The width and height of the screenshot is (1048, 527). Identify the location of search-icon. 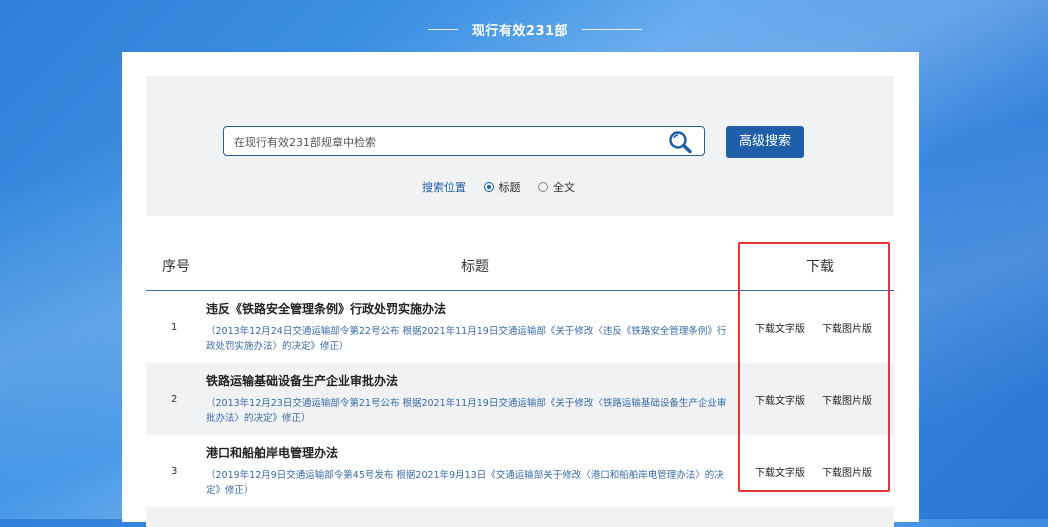
(681, 142).